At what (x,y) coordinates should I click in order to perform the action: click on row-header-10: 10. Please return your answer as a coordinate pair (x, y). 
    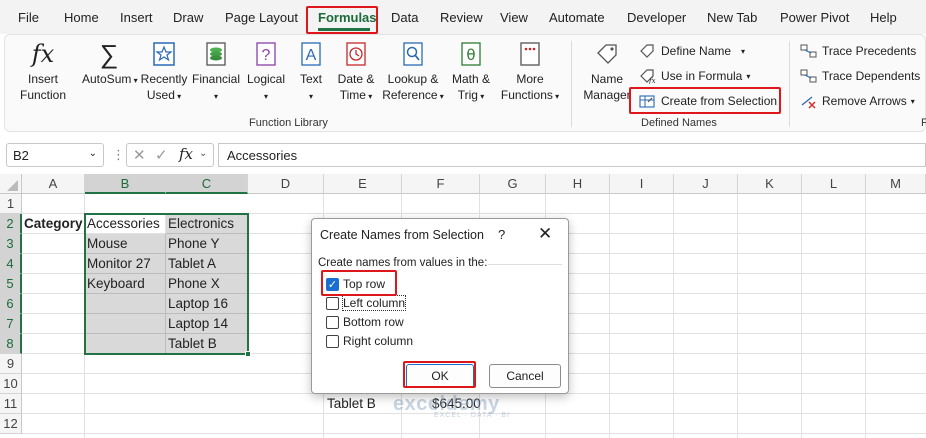
    Looking at the image, I should click on (11, 384).